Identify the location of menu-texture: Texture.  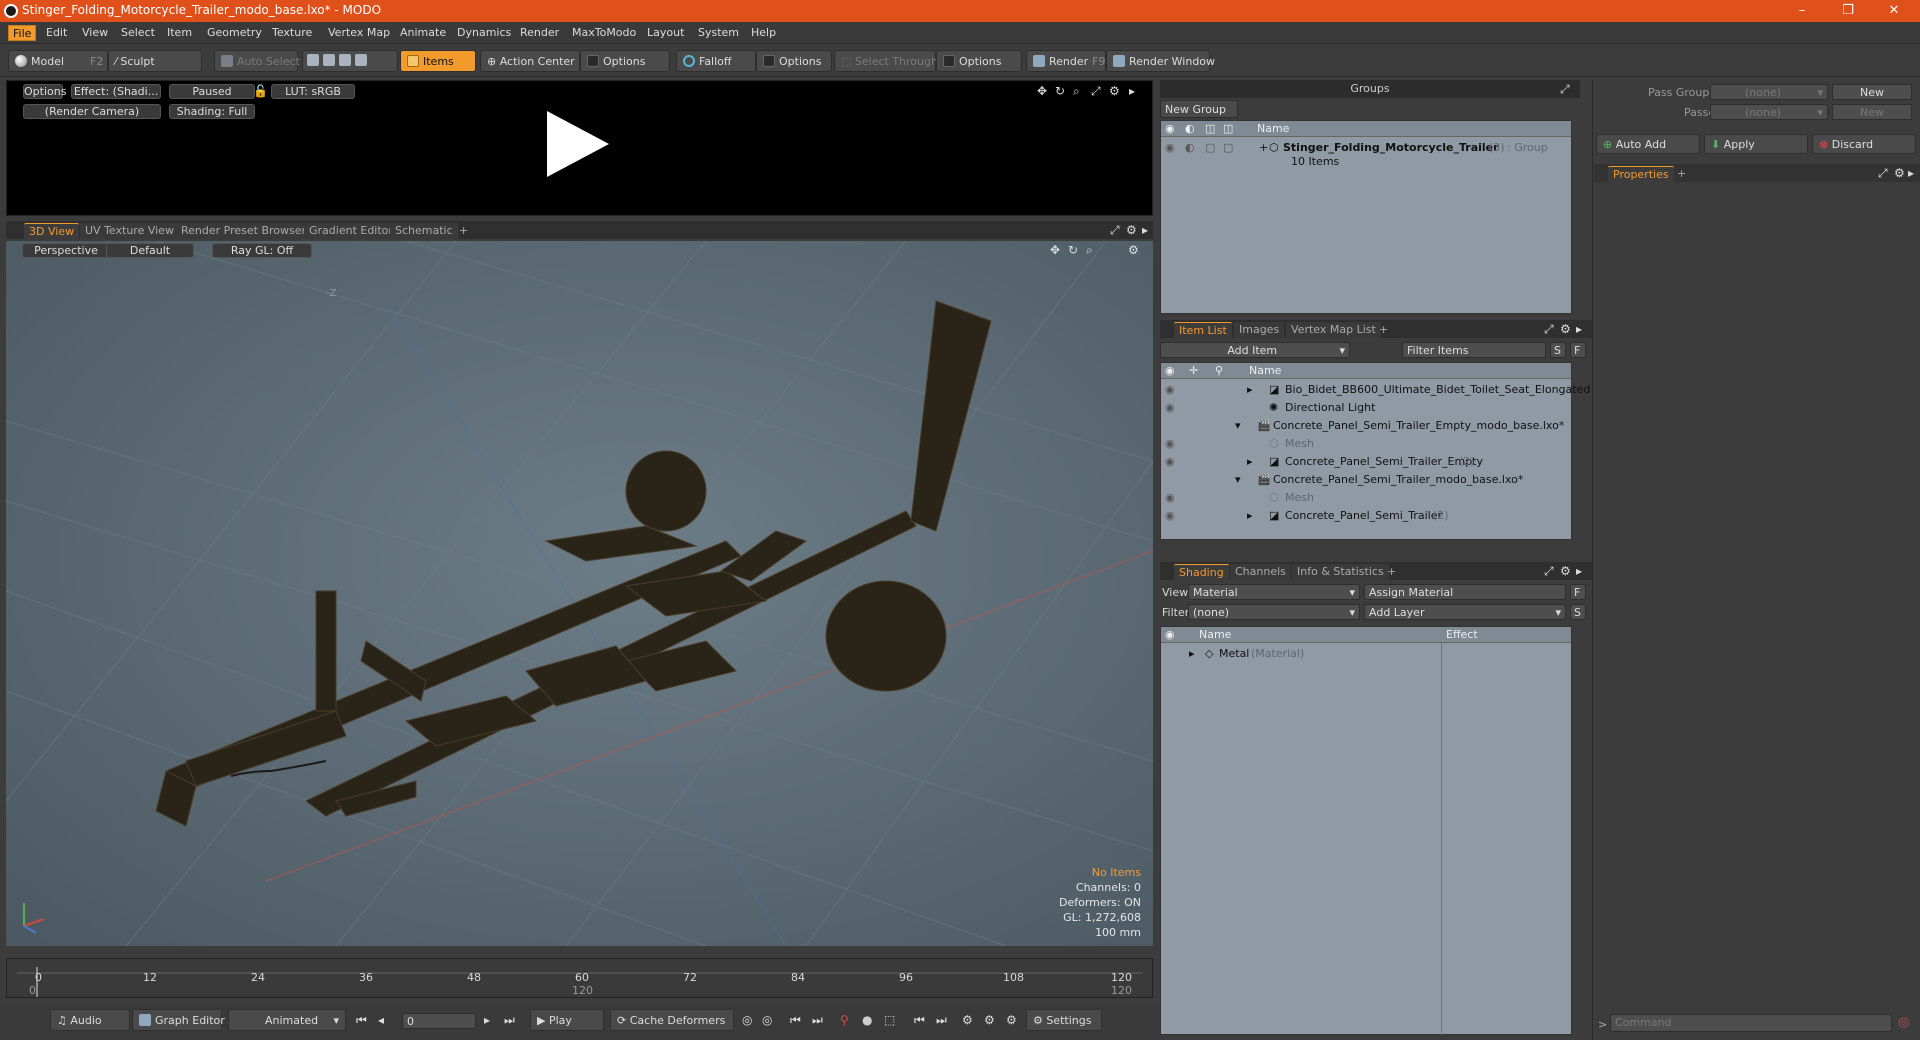
(292, 33).